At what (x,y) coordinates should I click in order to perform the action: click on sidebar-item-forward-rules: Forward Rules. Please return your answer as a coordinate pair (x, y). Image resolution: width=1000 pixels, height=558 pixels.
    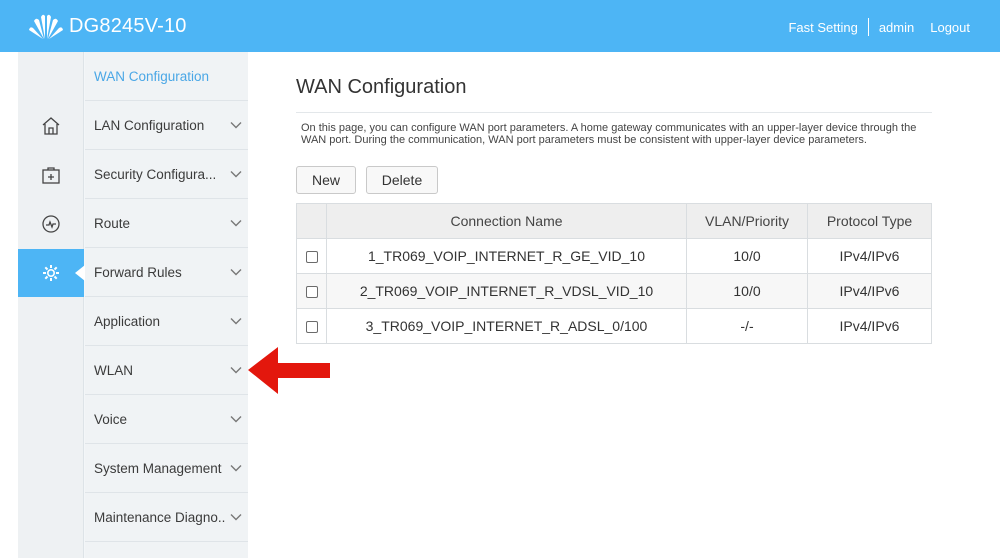
    Looking at the image, I should click on (166, 272).